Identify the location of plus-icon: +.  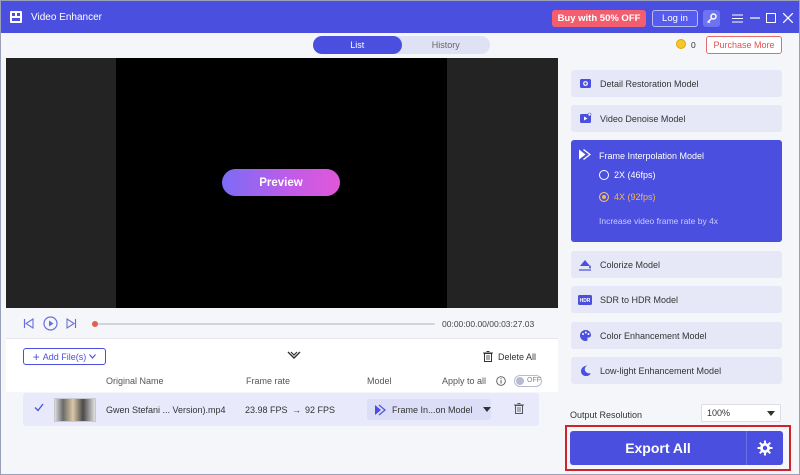
(36, 356).